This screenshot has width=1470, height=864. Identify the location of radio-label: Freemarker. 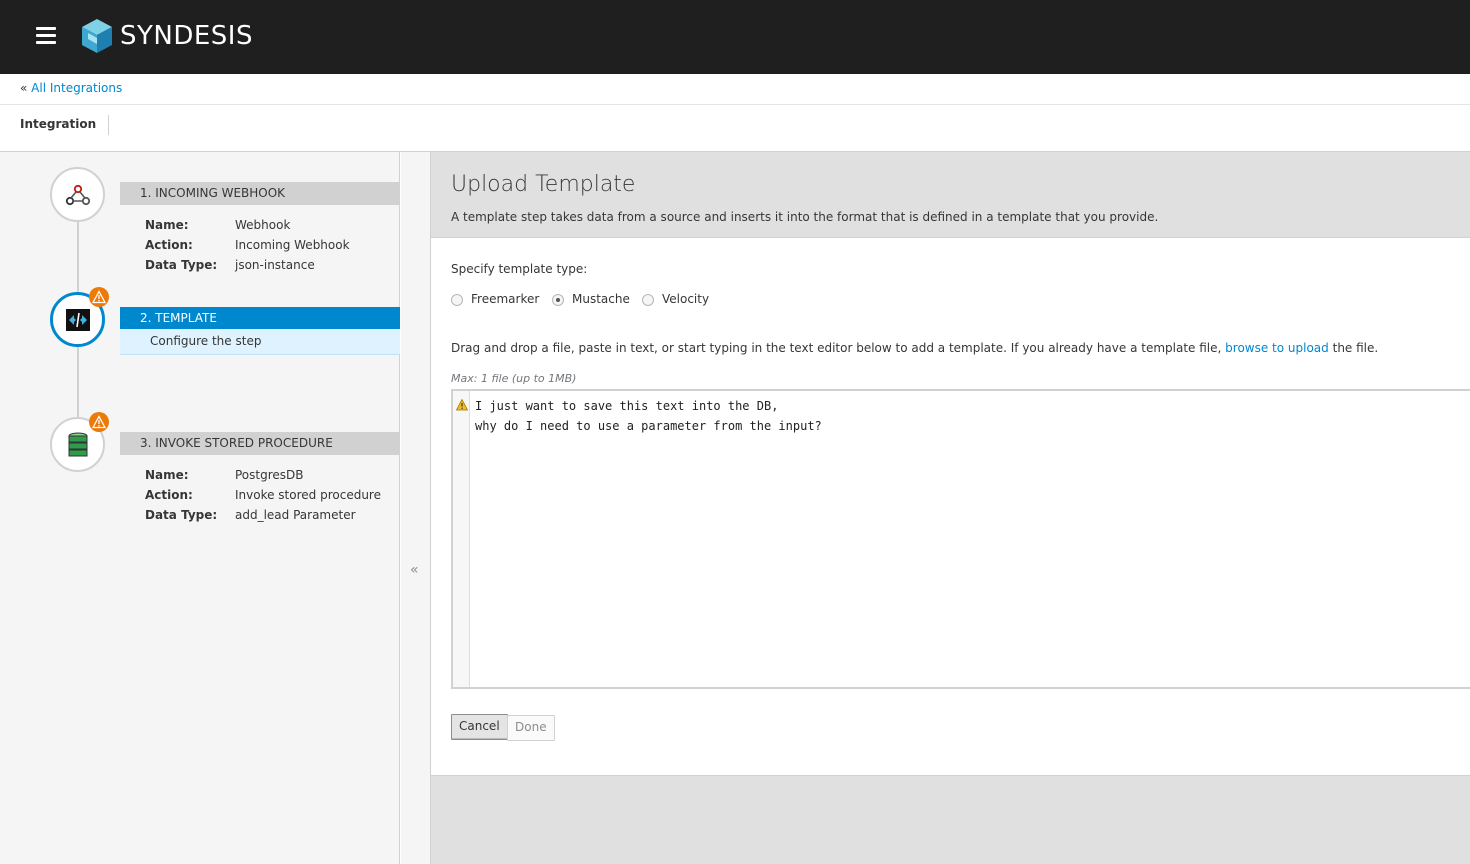
(505, 299).